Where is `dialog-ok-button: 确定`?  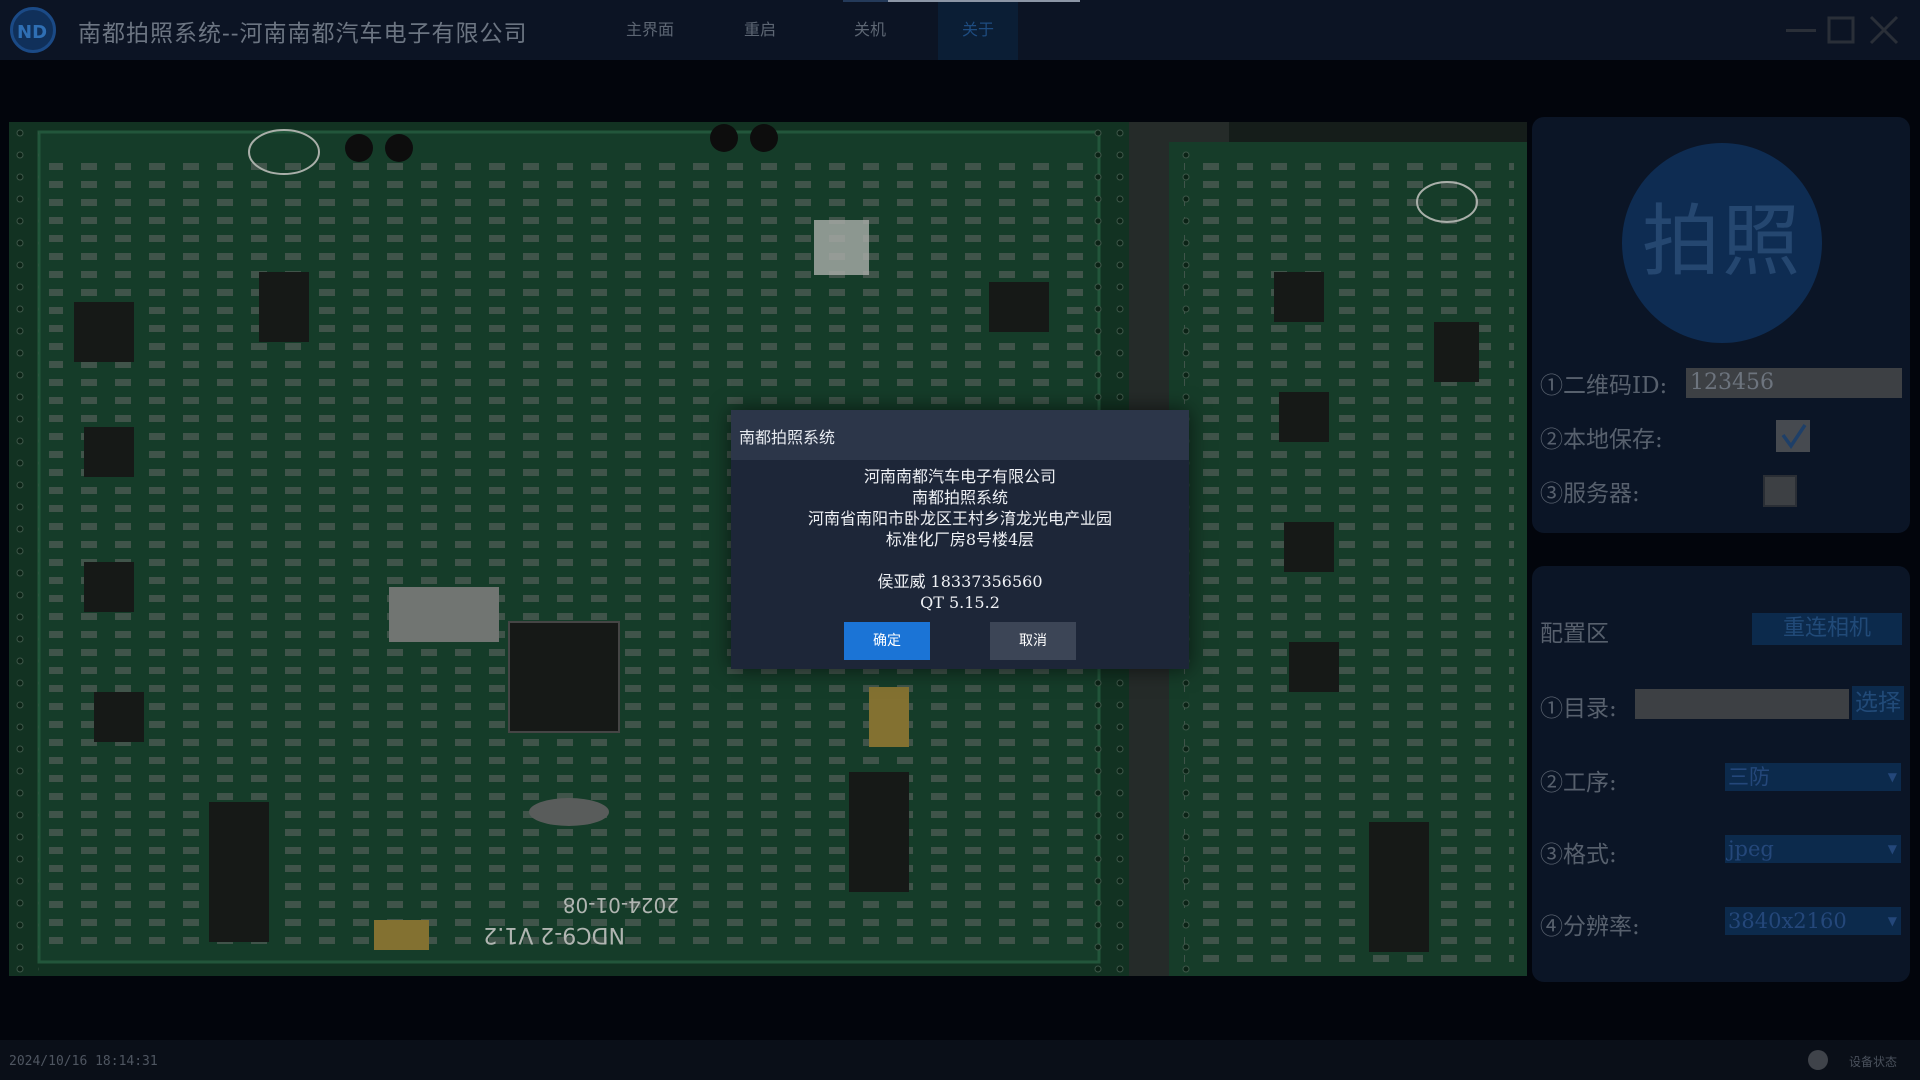 dialog-ok-button: 确定 is located at coordinates (887, 641).